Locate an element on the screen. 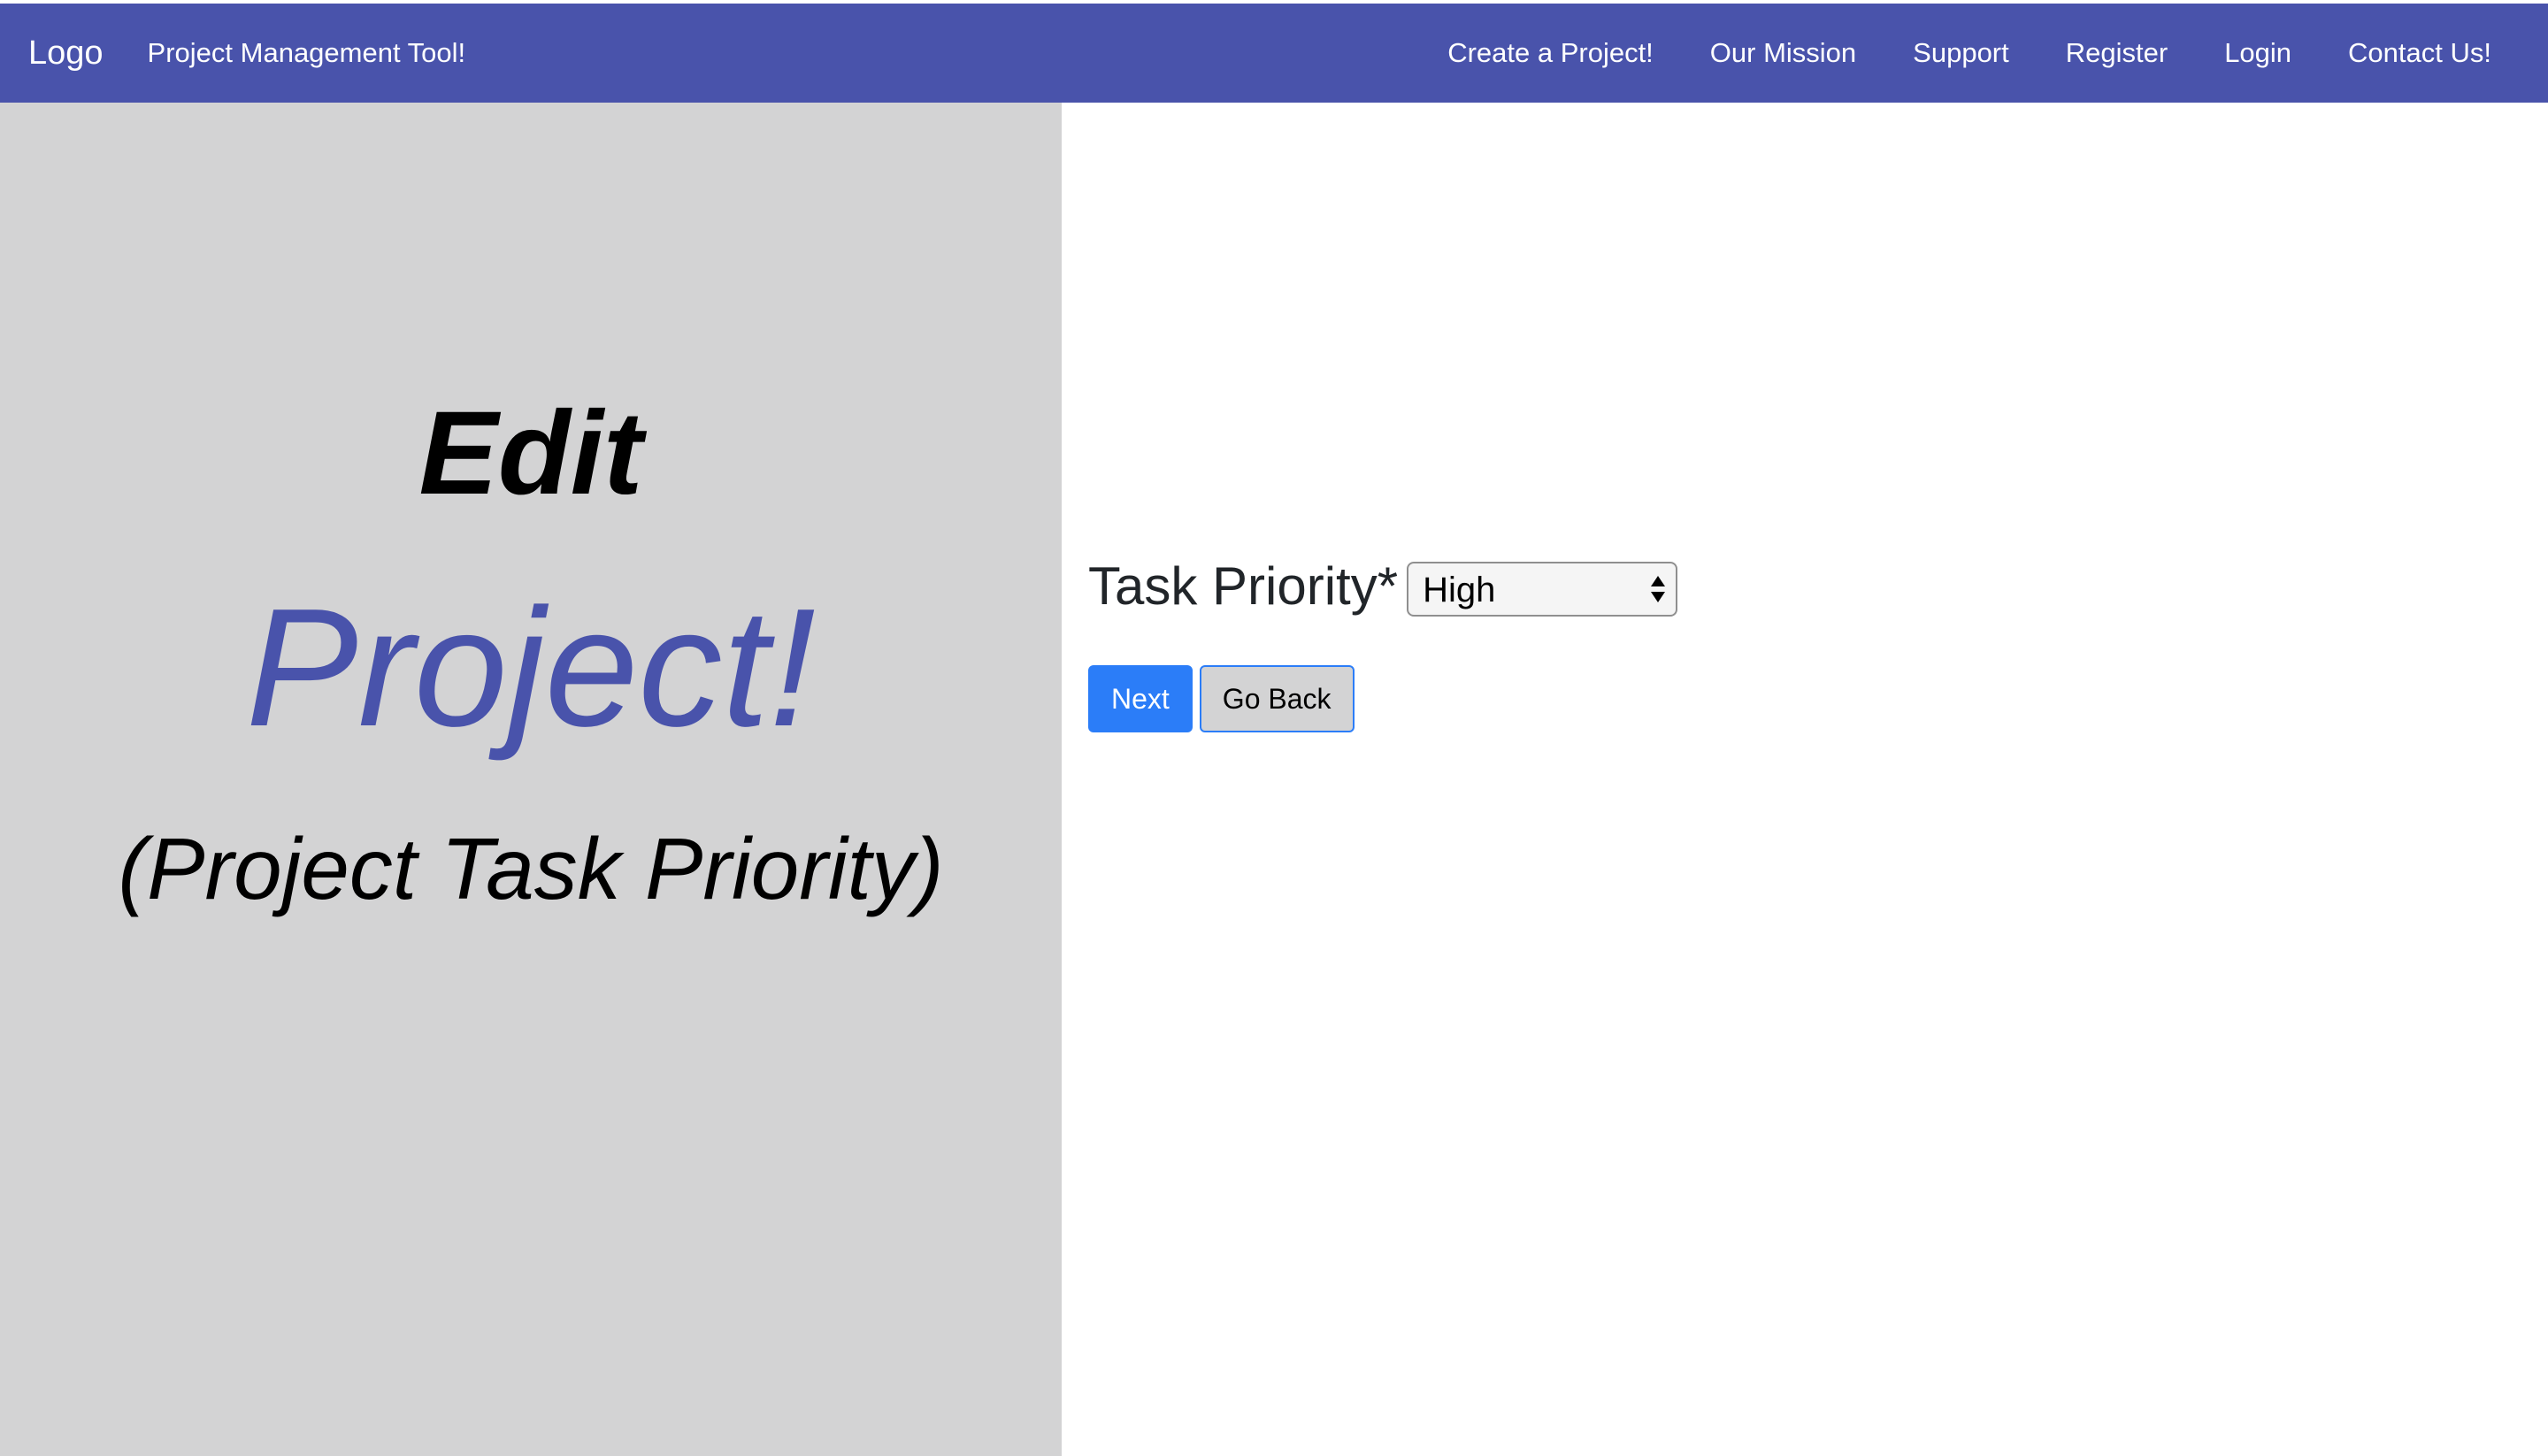 The image size is (2548, 1456). nav-link-create-project: Create a Project! is located at coordinates (1550, 53).